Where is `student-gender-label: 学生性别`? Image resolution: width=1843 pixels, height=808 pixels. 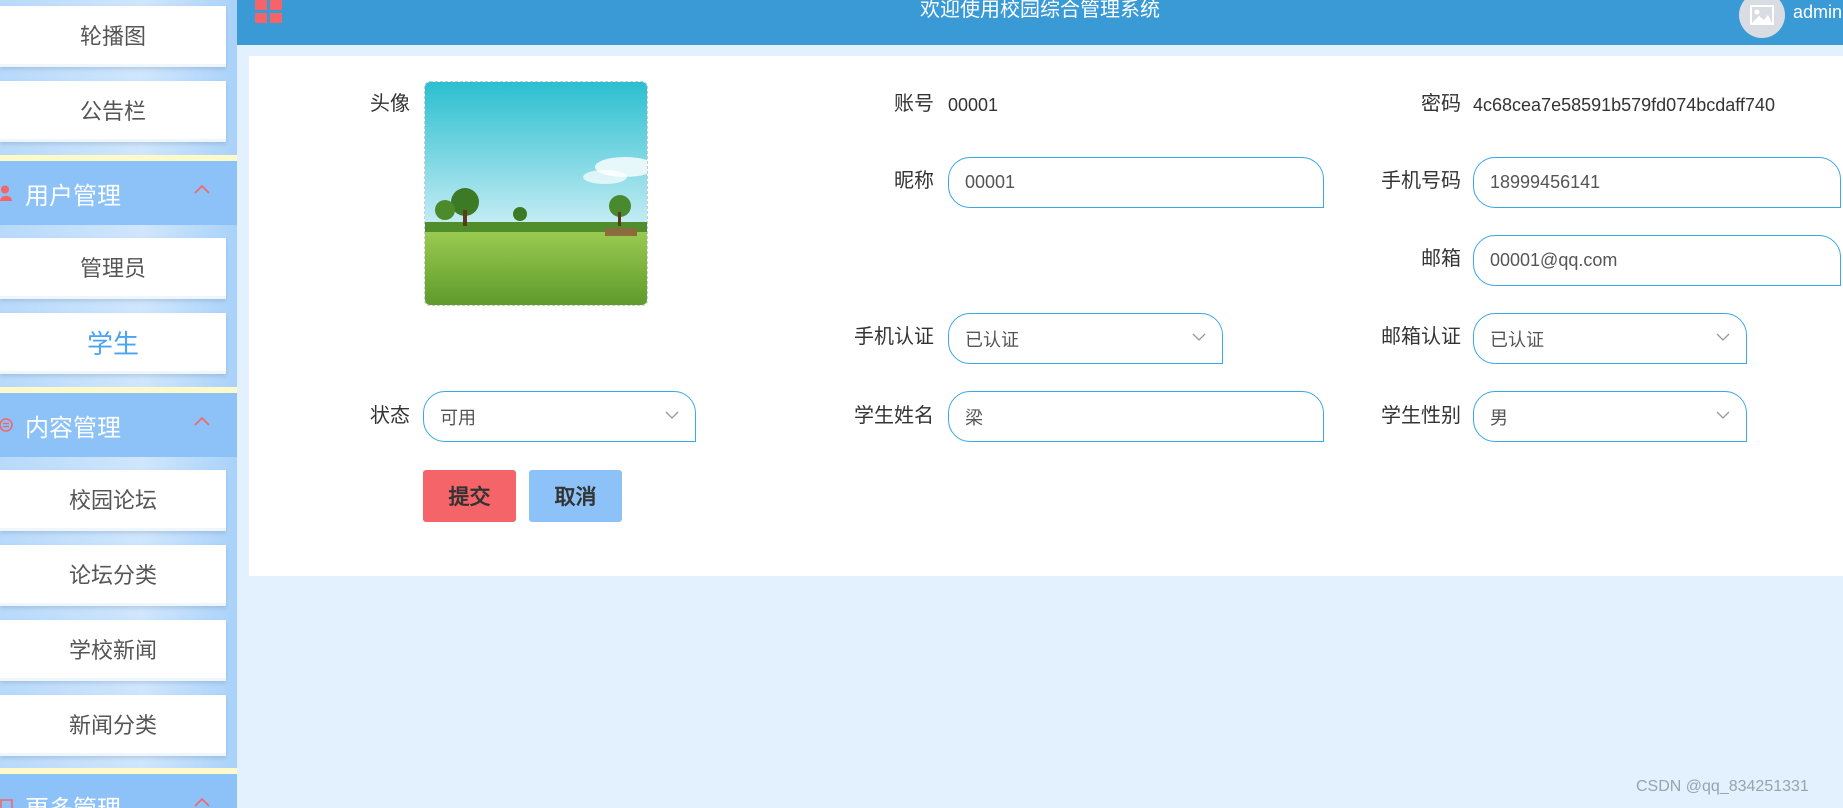
student-gender-label: 学生性别 is located at coordinates (1421, 416).